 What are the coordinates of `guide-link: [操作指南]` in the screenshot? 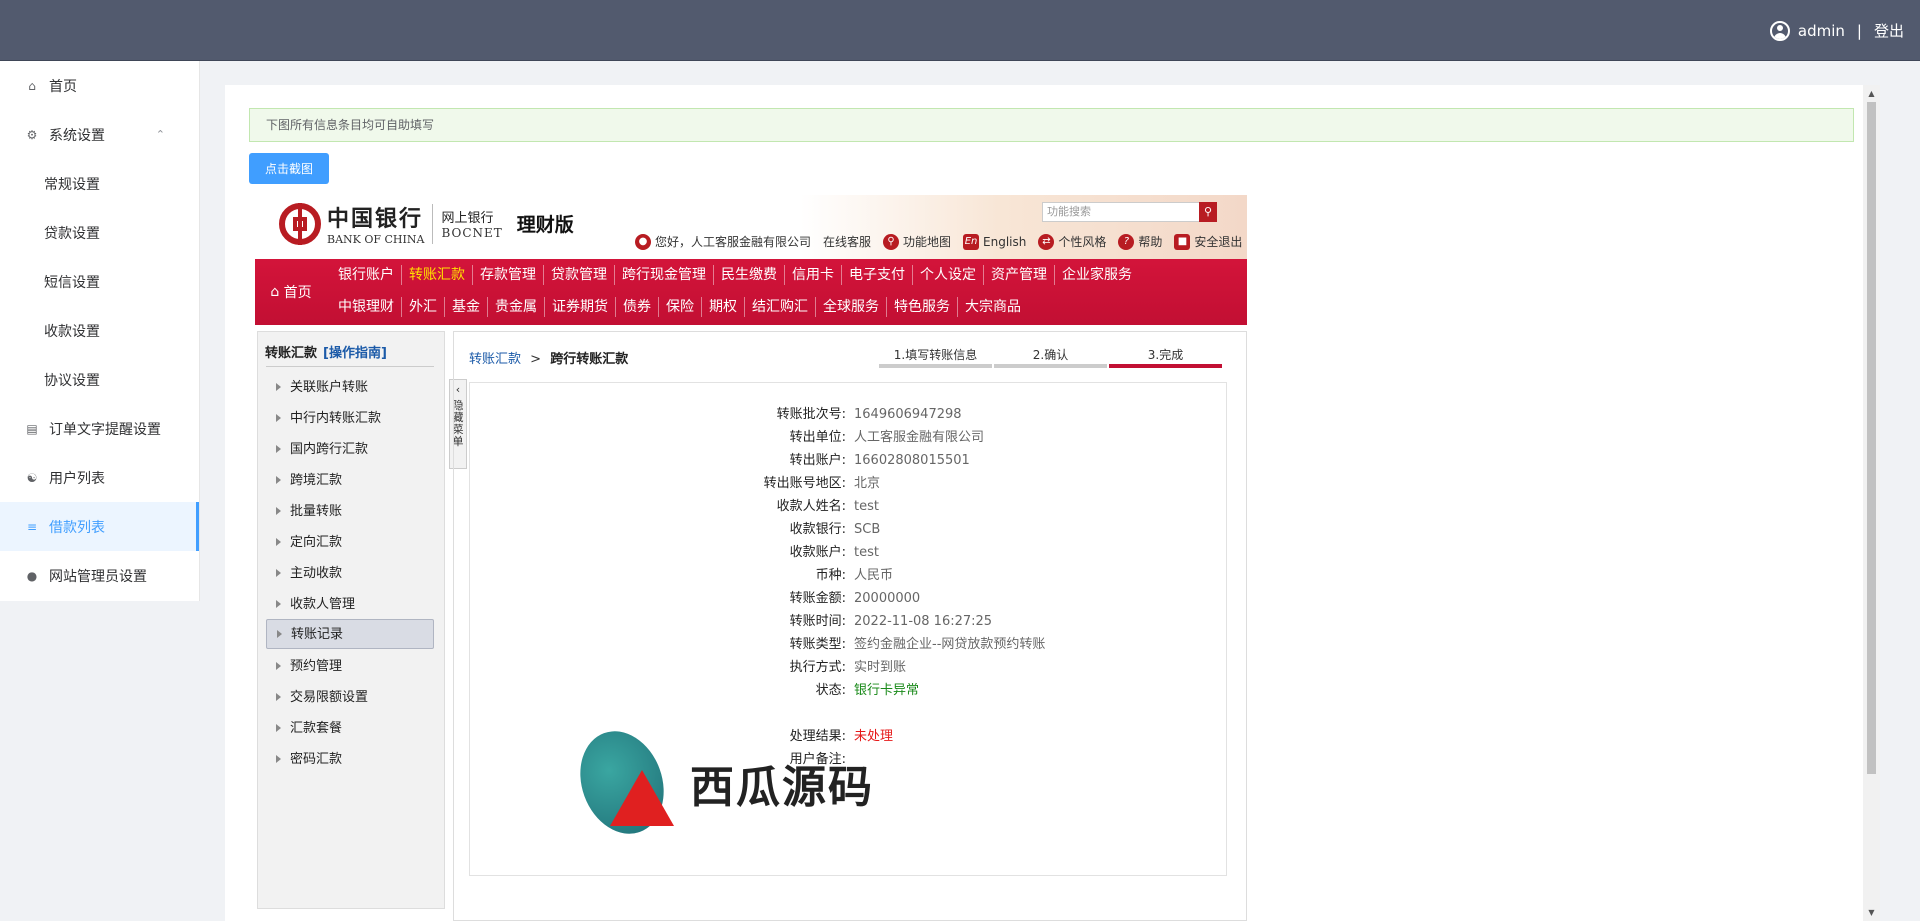 It's located at (355, 353).